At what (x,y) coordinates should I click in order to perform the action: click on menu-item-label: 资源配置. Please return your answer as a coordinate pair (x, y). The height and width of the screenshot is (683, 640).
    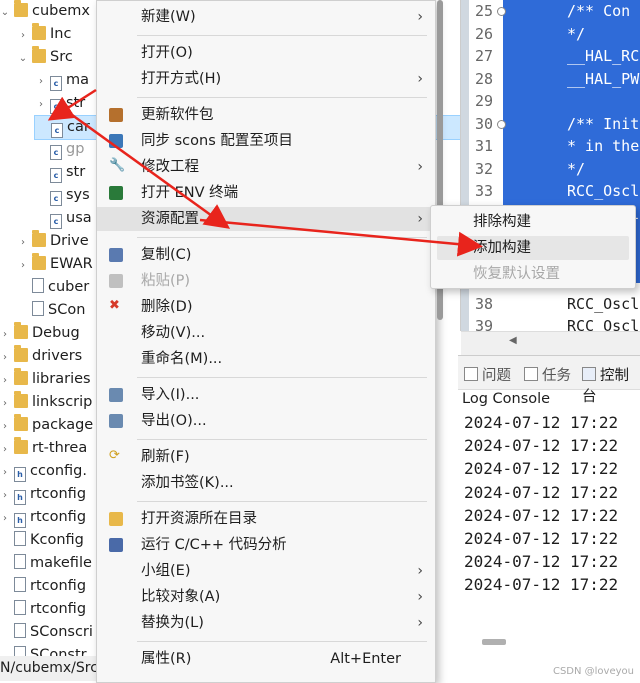
    Looking at the image, I should click on (170, 219).